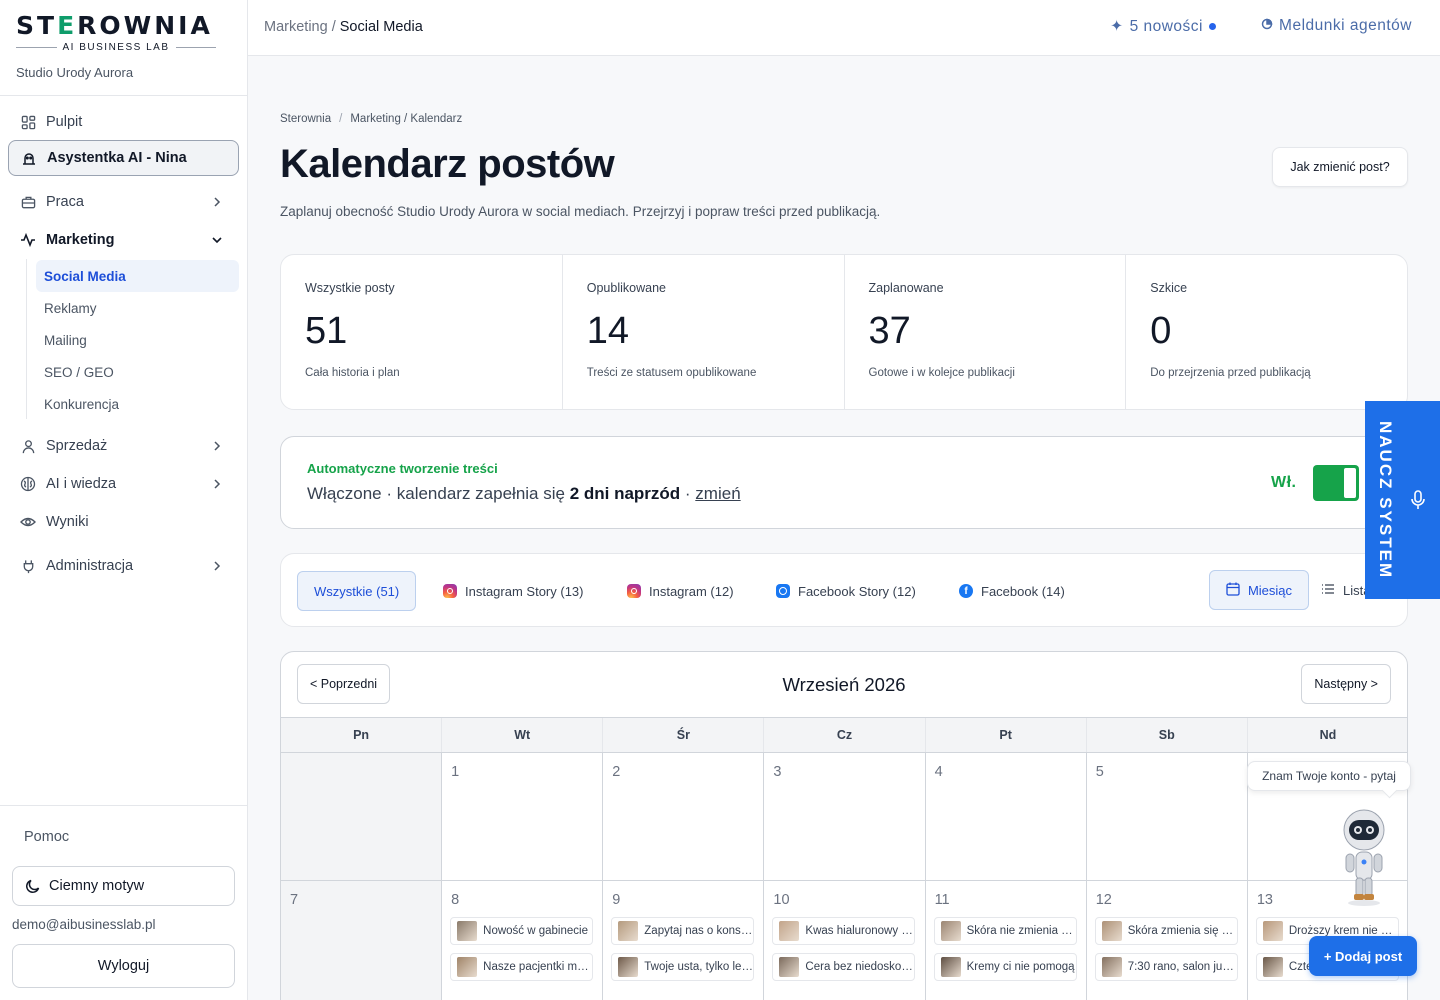 Image resolution: width=1440 pixels, height=1000 pixels. What do you see at coordinates (1345, 590) in the screenshot?
I see `view-list-button: Lista` at bounding box center [1345, 590].